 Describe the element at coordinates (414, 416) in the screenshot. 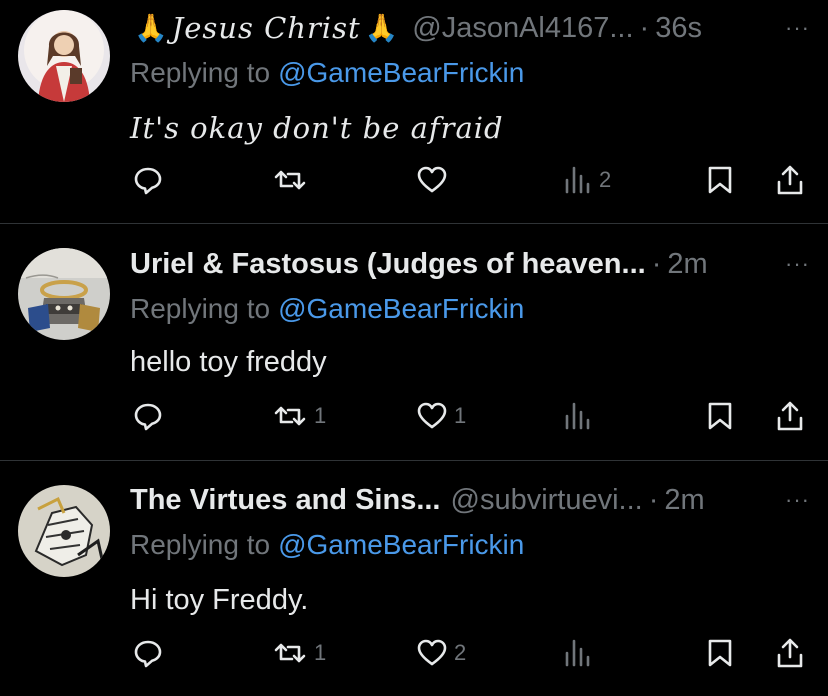

I see `tweet-actions: 1 1` at that location.